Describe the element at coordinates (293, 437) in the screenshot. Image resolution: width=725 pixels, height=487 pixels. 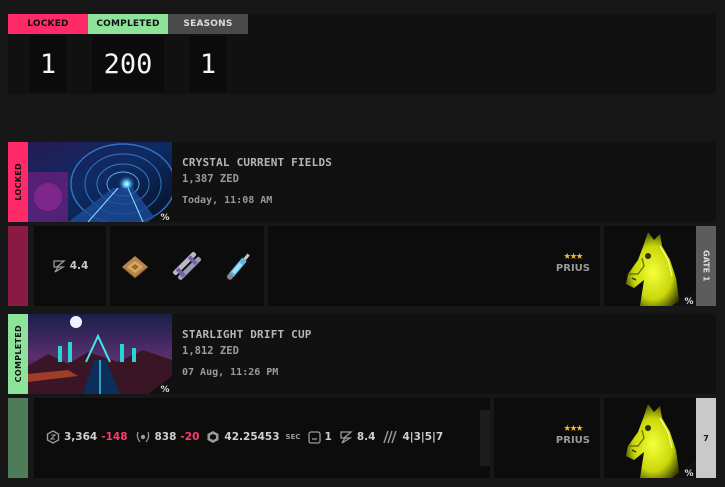
I see `time-unit: SEC` at that location.